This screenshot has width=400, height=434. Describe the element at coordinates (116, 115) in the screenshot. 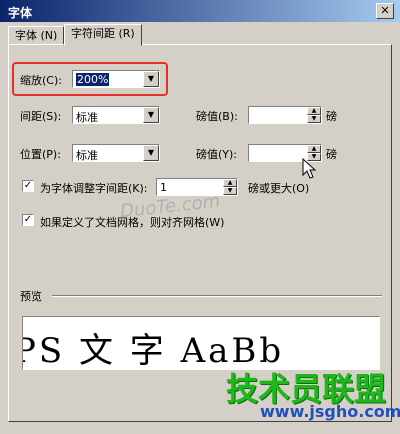

I see `spacing-select: 标准 ▼` at that location.